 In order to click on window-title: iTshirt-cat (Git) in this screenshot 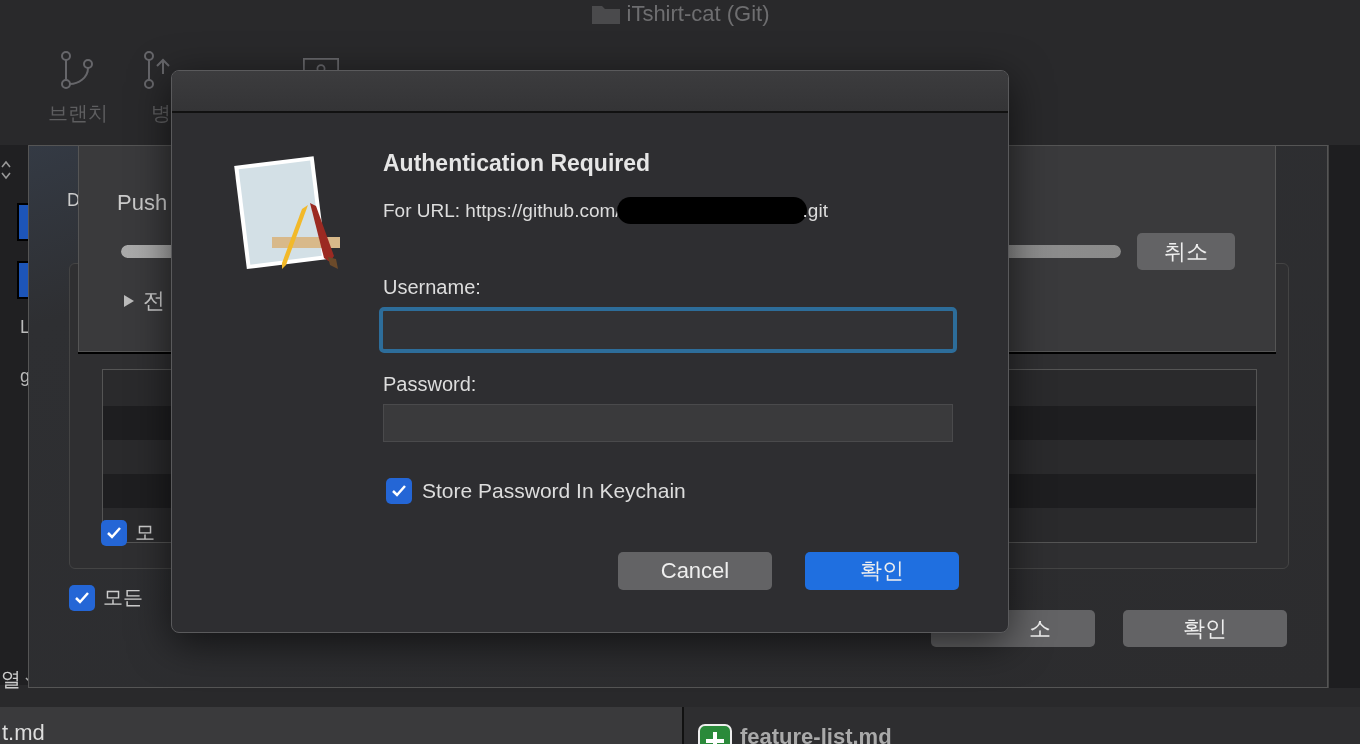, I will do `click(698, 14)`.